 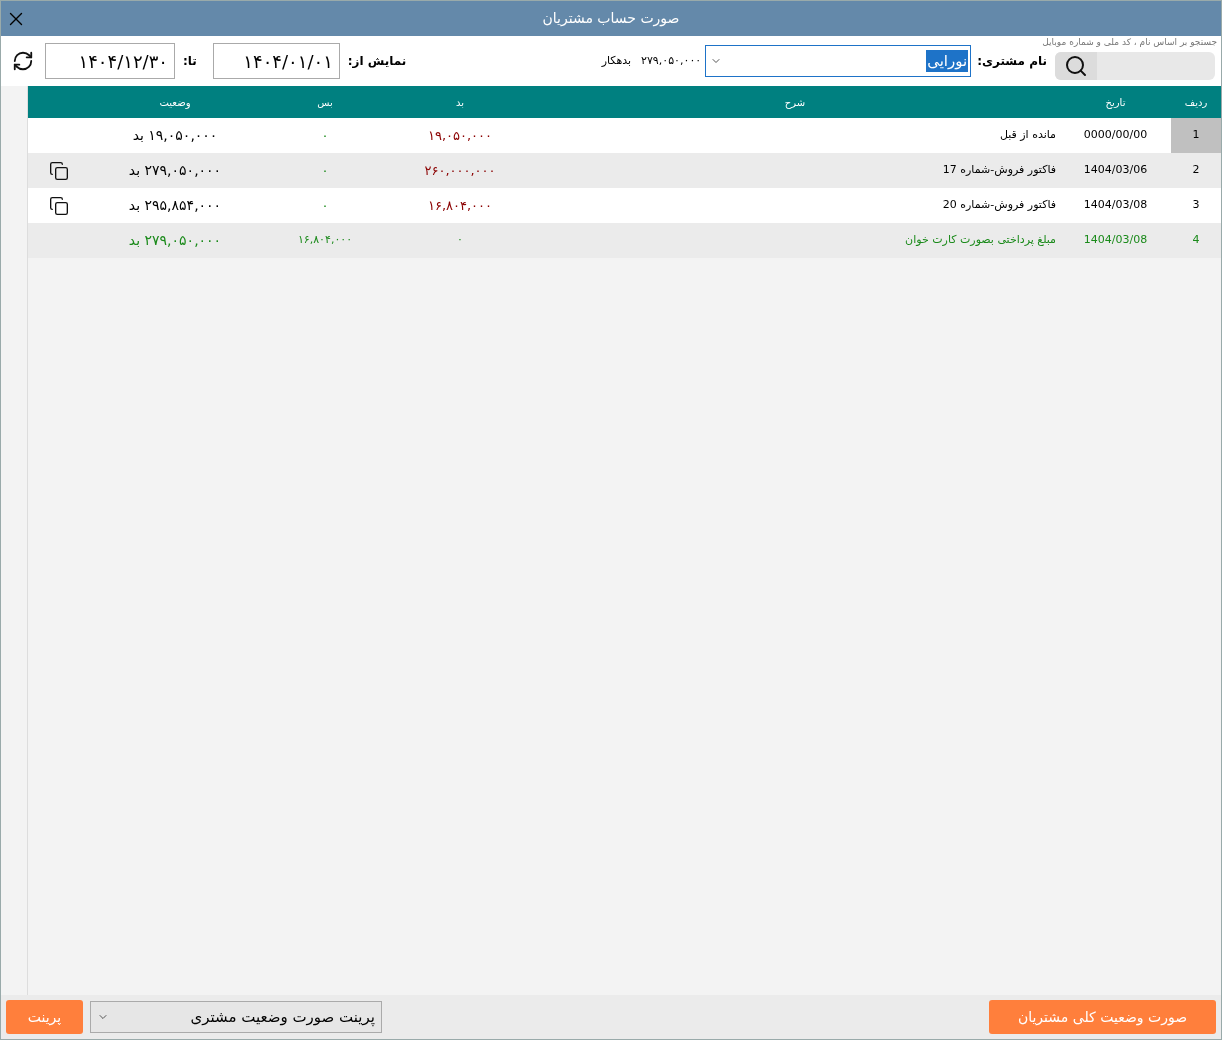 What do you see at coordinates (460, 135) in the screenshot?
I see `table-cell-text: ۱۹,۰۵۰,۰۰۰` at bounding box center [460, 135].